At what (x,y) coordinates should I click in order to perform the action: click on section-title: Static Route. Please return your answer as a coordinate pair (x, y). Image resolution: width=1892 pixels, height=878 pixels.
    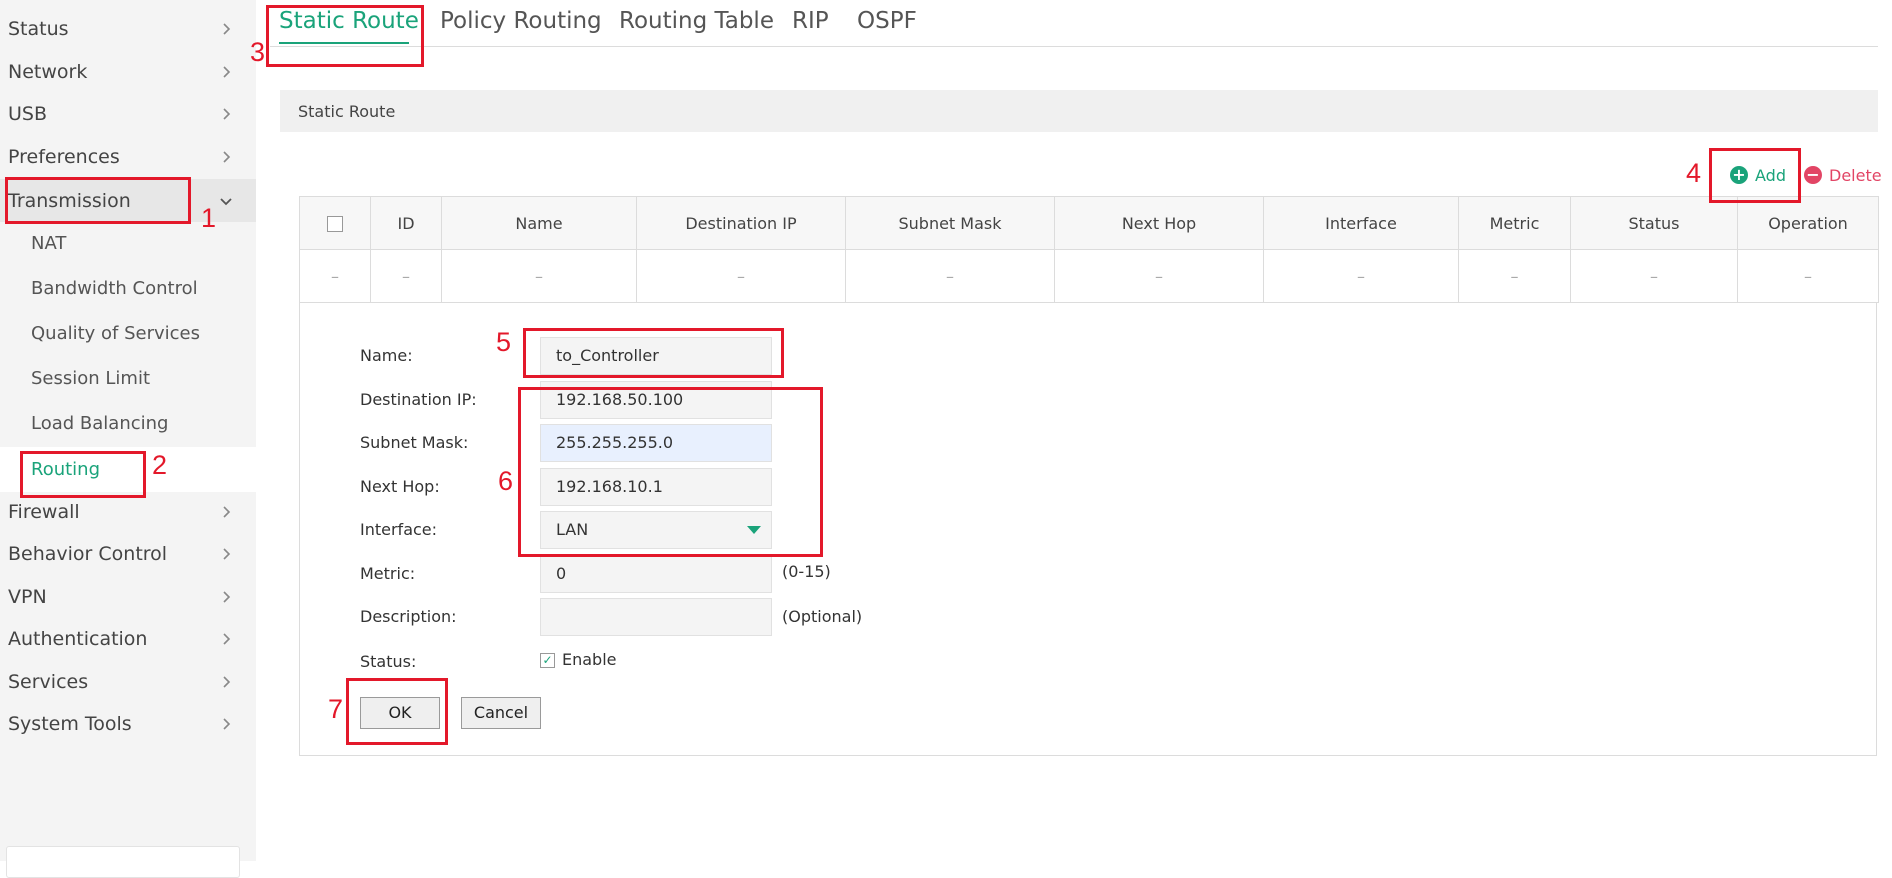
    Looking at the image, I should click on (347, 111).